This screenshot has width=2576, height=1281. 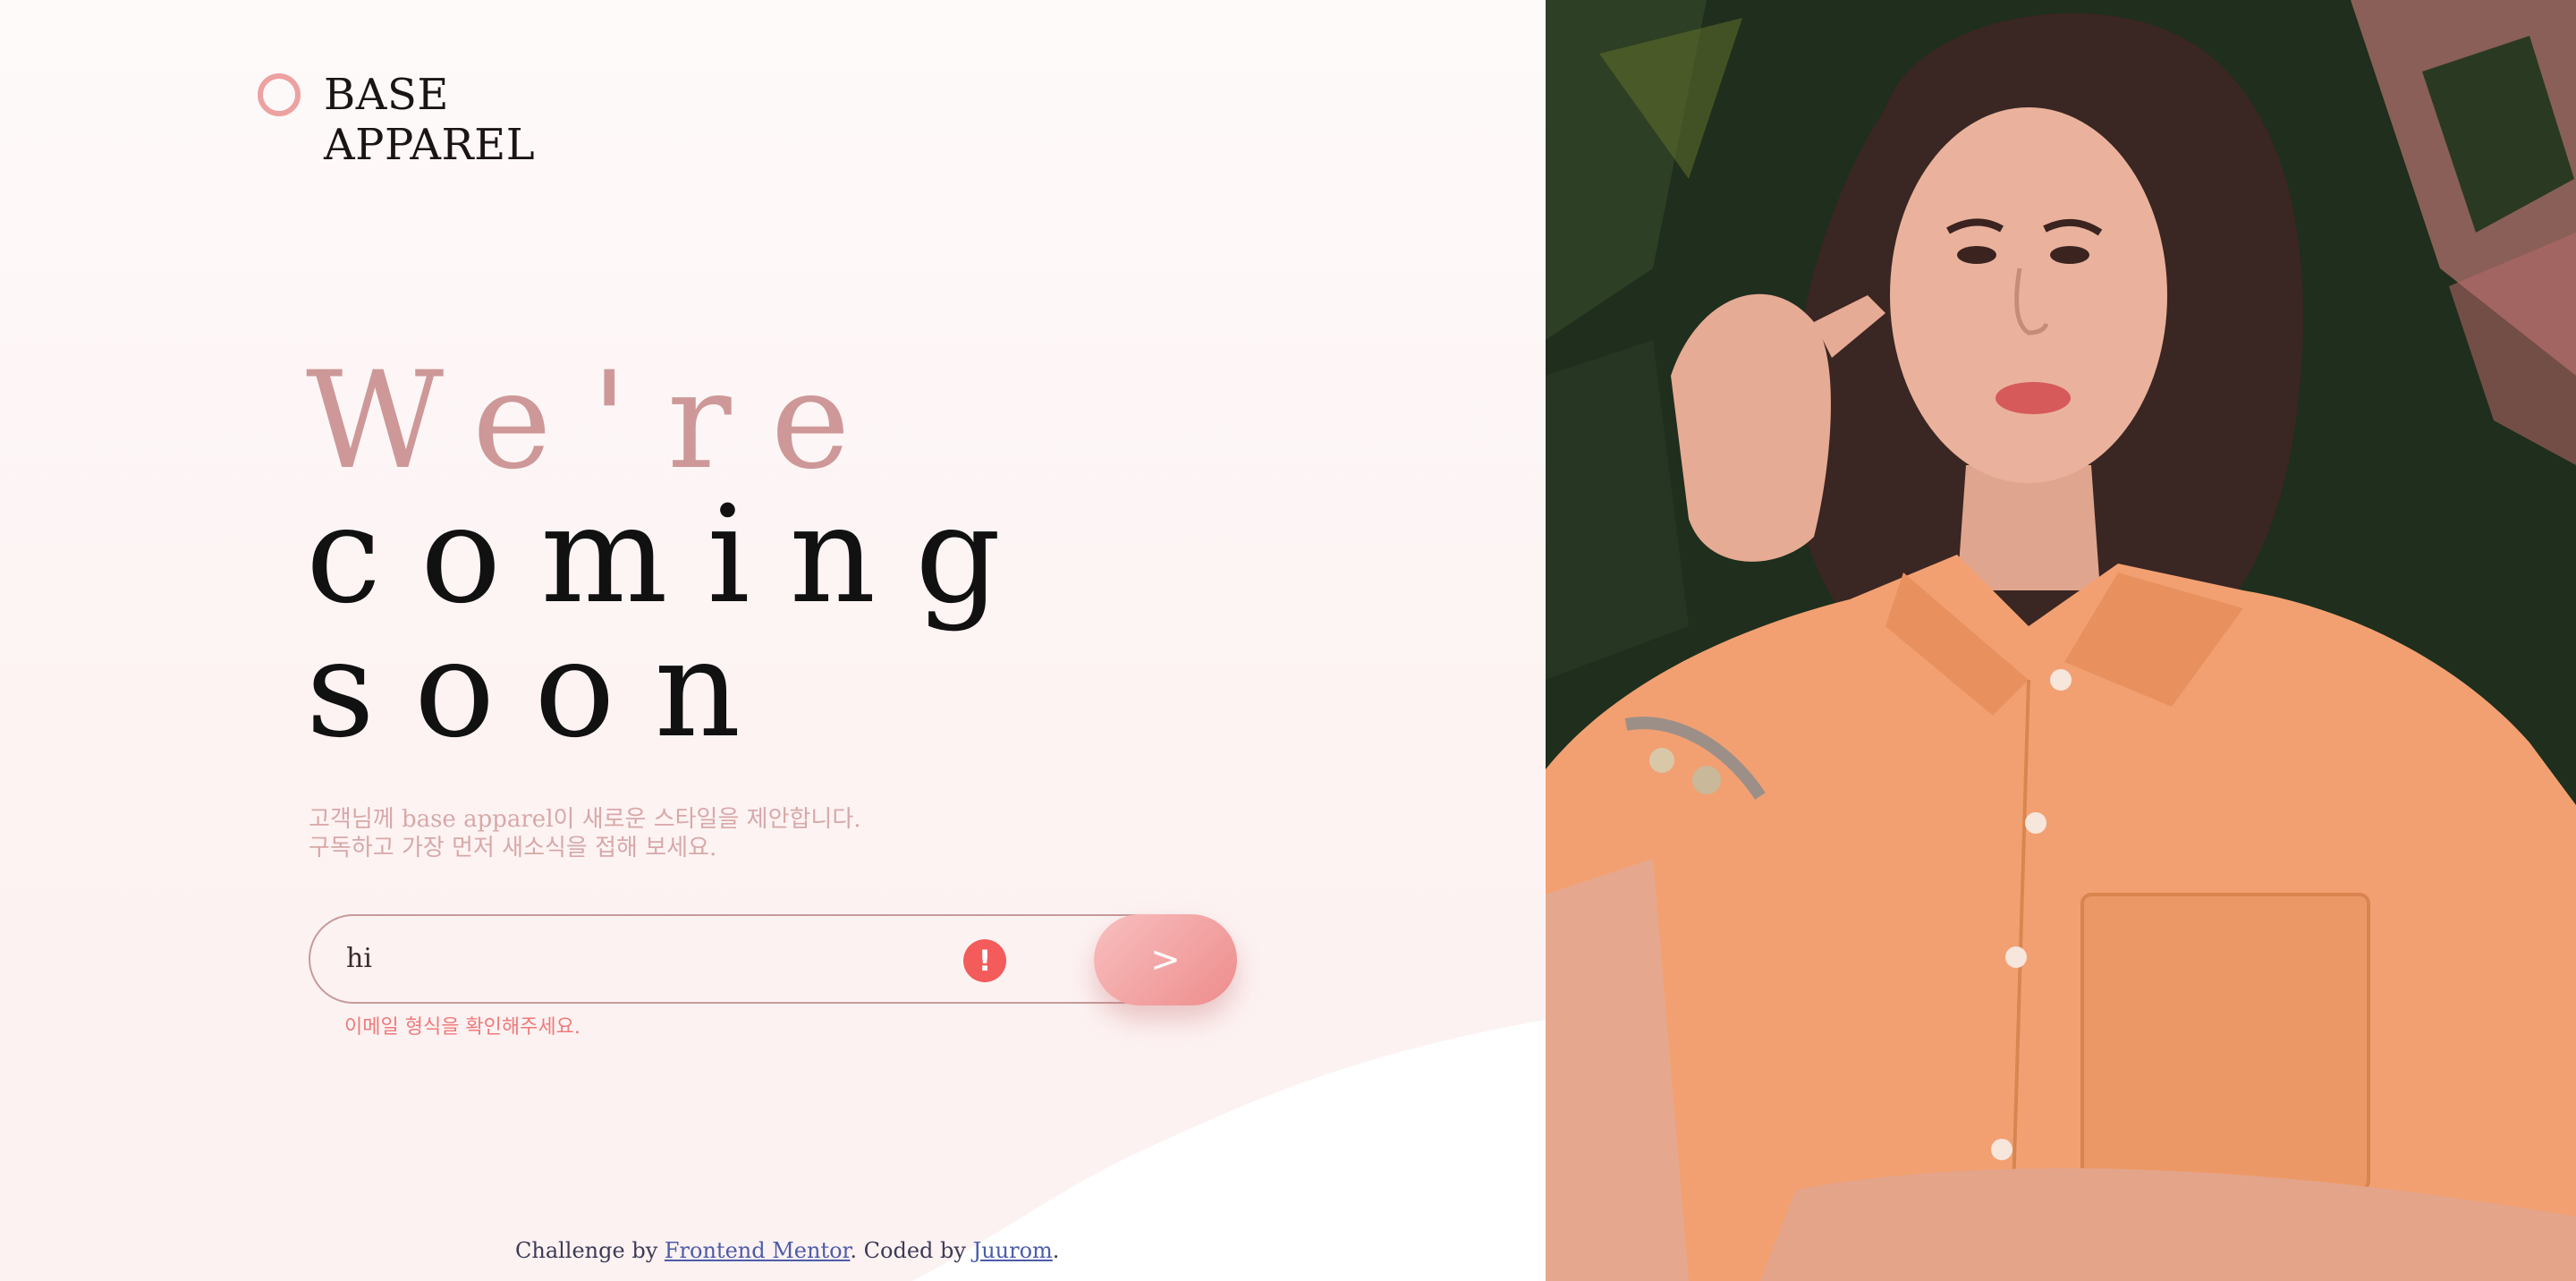 I want to click on headline-line-1: We're, so click(x=598, y=421).